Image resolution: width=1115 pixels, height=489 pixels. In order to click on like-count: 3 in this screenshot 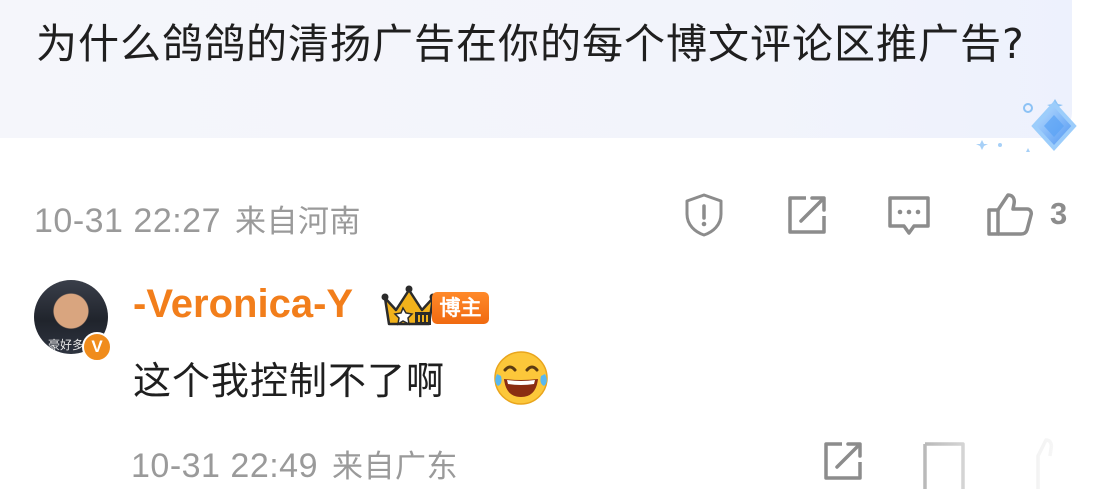, I will do `click(1059, 213)`.